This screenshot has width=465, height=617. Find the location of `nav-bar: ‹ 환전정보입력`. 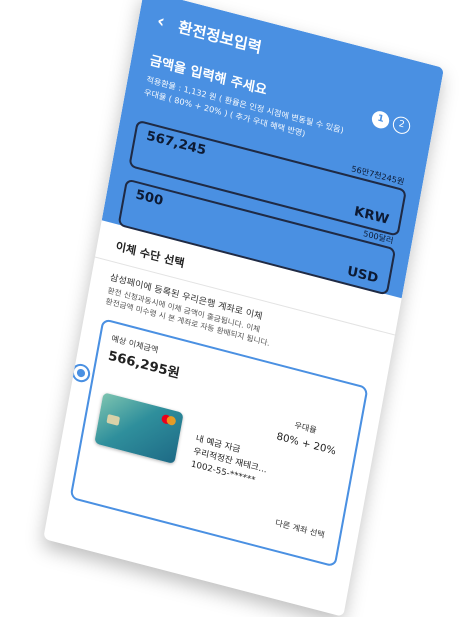

nav-bar: ‹ 환전정보입력 is located at coordinates (209, 34).